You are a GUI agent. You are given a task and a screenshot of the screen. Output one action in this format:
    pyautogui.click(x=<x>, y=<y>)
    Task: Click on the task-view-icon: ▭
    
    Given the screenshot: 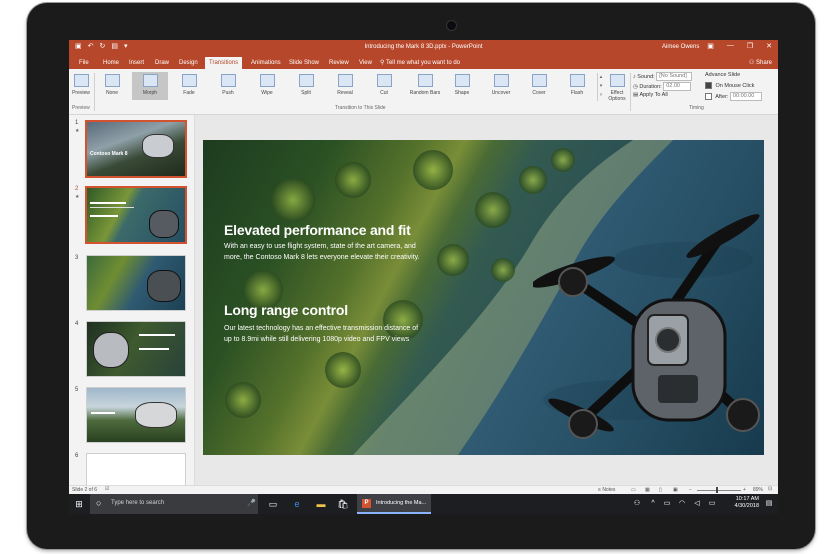 What is the action you would take?
    pyautogui.click(x=273, y=504)
    